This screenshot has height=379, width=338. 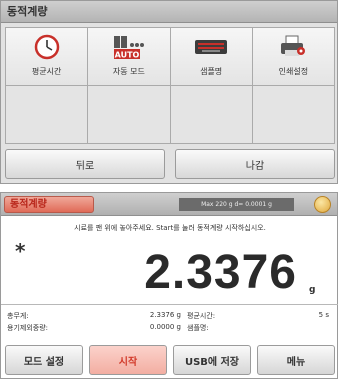 I want to click on mode-setup-button: 모드 설정, so click(x=44, y=360).